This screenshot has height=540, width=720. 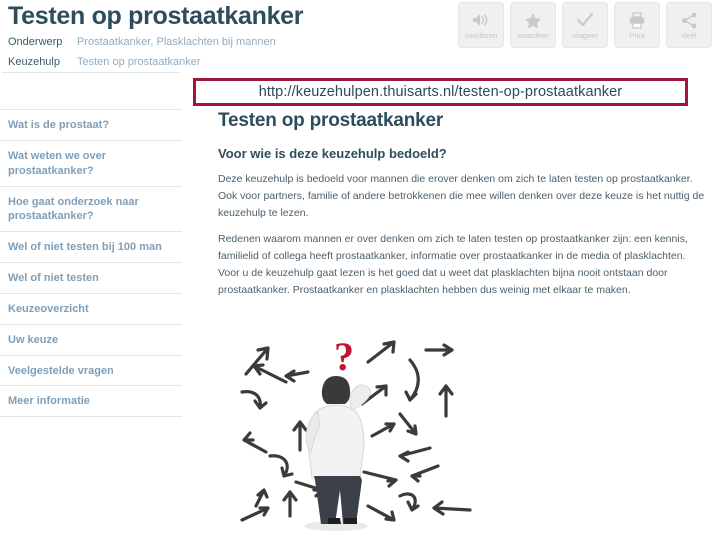 What do you see at coordinates (637, 20) in the screenshot?
I see `printer-icon` at bounding box center [637, 20].